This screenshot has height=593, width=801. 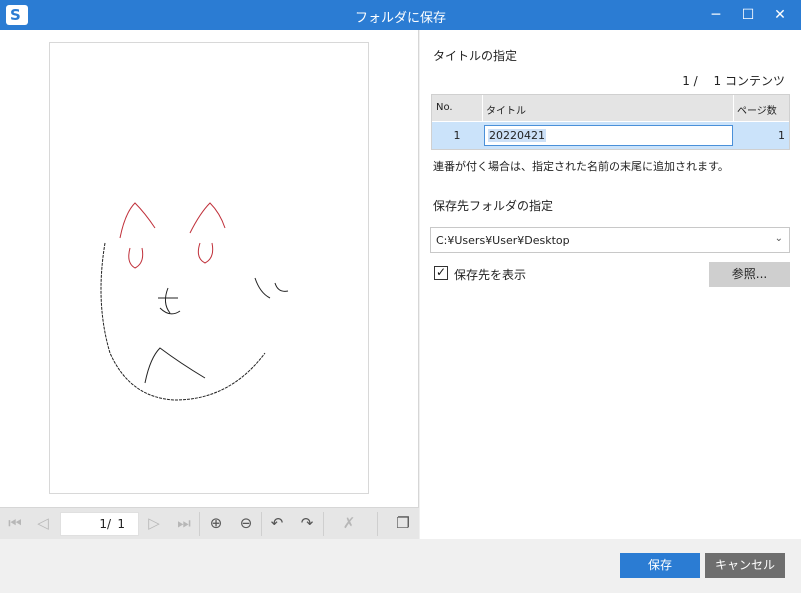 I want to click on col-title-header: タイトル, so click(x=506, y=111).